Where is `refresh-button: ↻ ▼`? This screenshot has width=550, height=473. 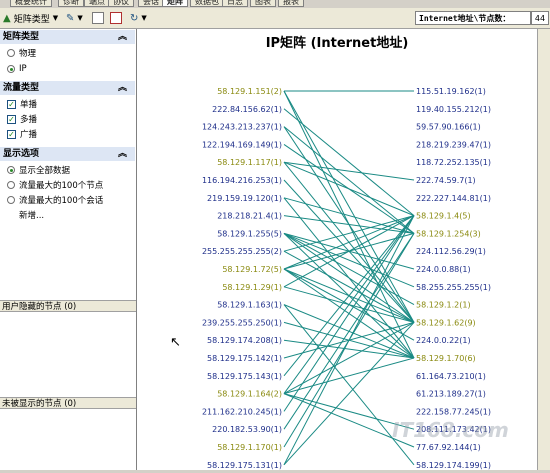 refresh-button: ↻ ▼ is located at coordinates (138, 18).